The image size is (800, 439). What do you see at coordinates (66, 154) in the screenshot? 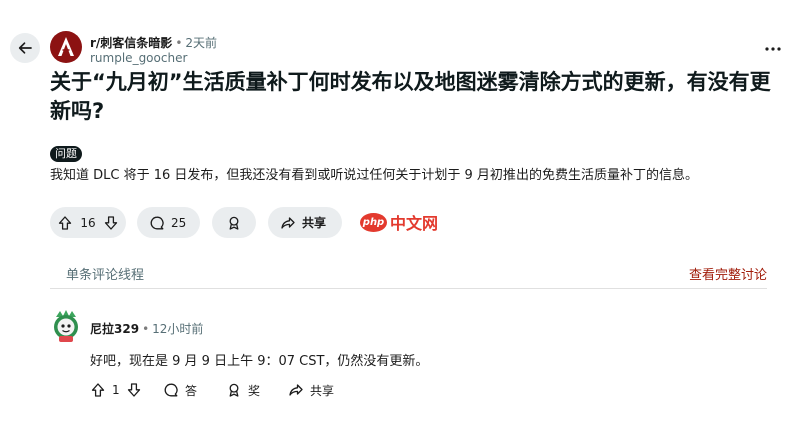
I see `post-flair: 问题` at bounding box center [66, 154].